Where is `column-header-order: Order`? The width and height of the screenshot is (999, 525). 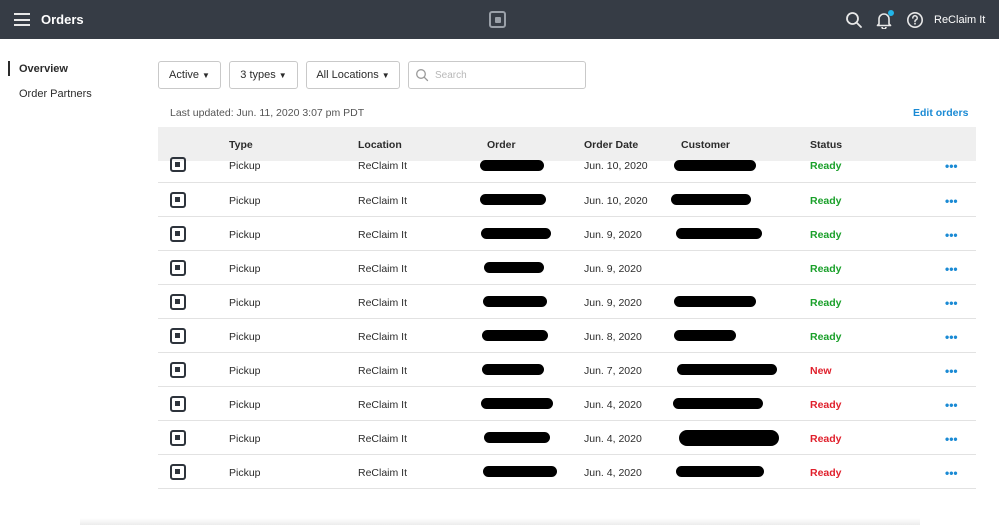 column-header-order: Order is located at coordinates (501, 145).